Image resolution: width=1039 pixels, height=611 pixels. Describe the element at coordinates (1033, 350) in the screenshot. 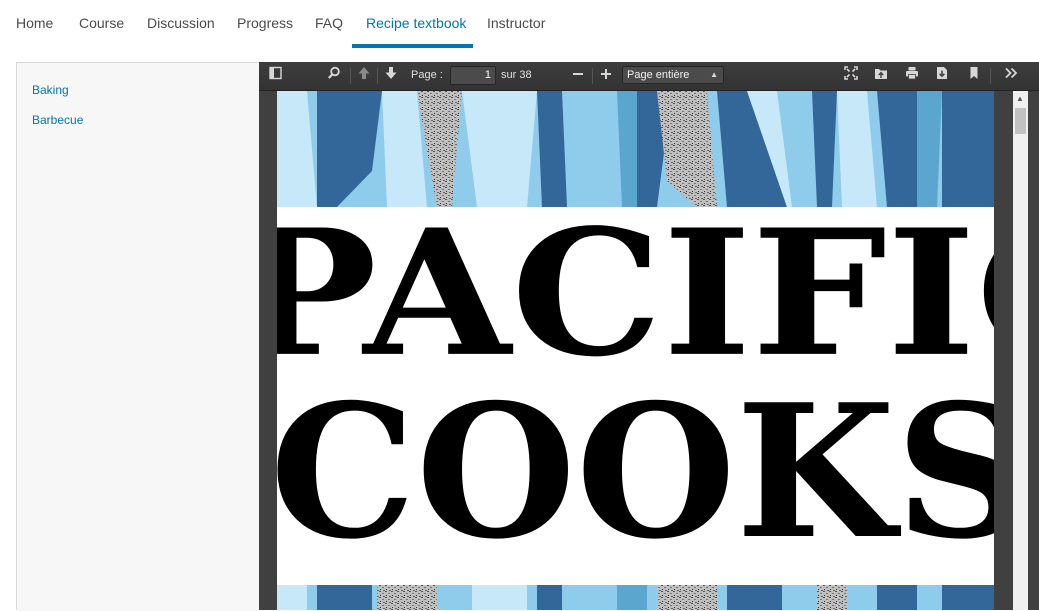

I see `viewer-edge` at that location.